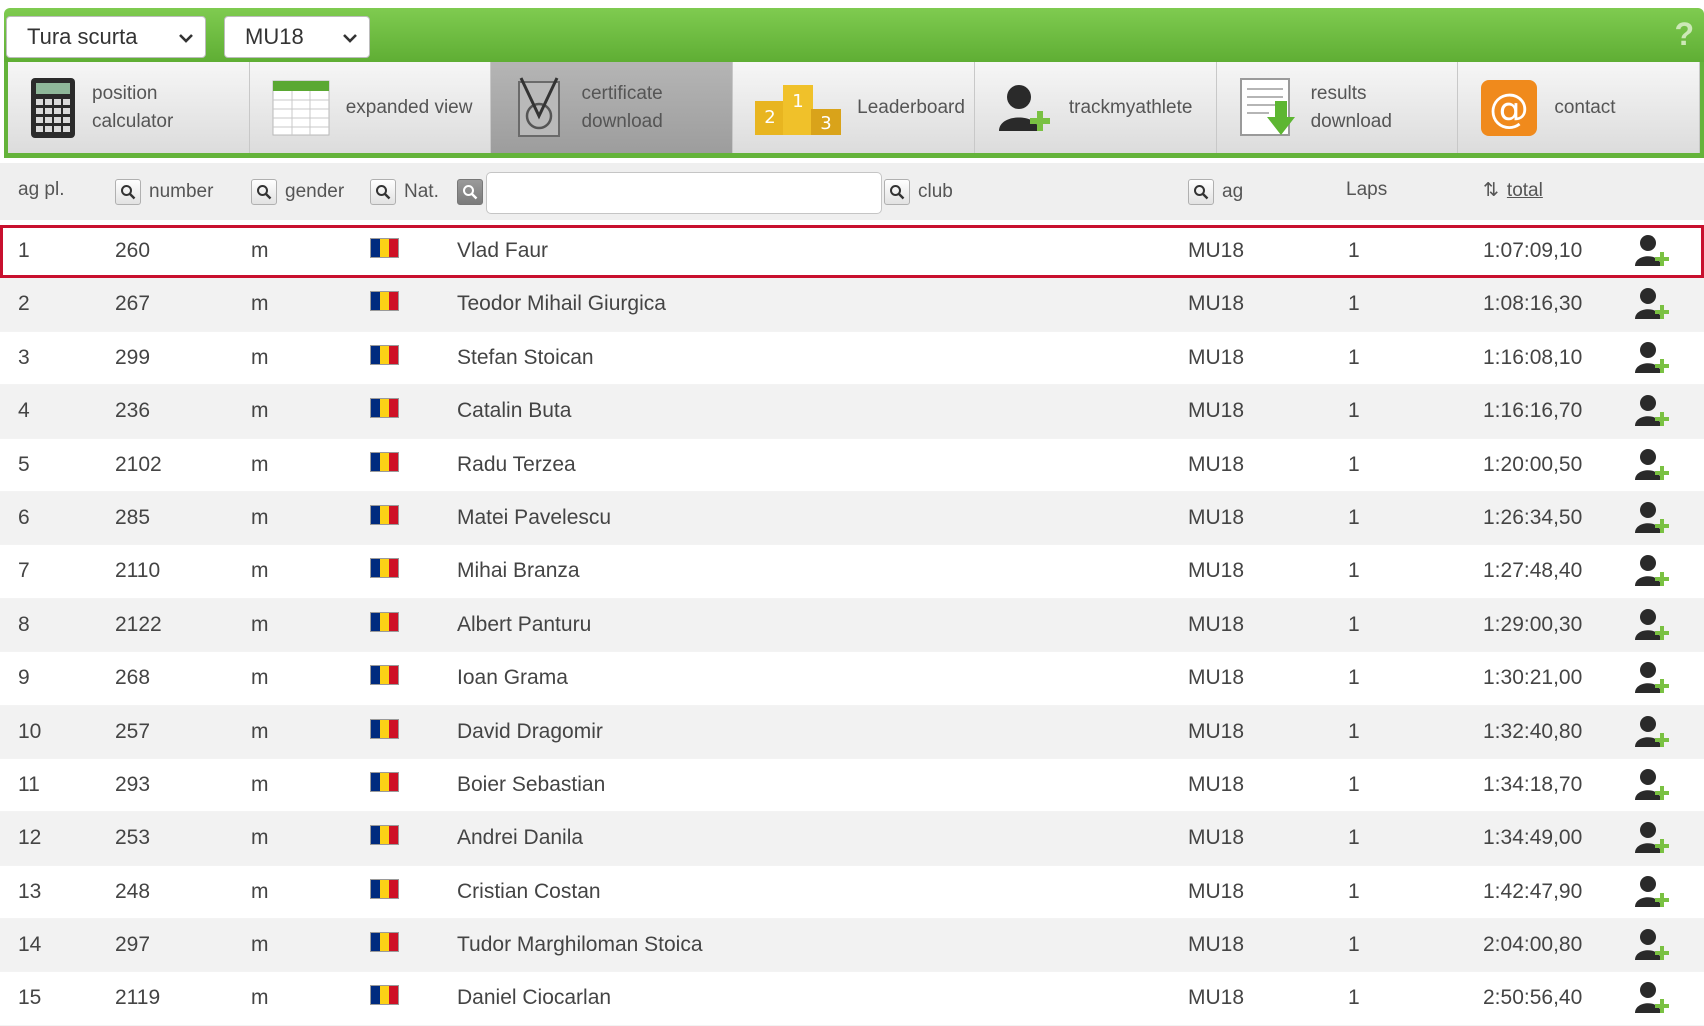 The height and width of the screenshot is (1026, 1704). Describe the element at coordinates (1491, 190) in the screenshot. I see `sort-icon: ⇅` at that location.